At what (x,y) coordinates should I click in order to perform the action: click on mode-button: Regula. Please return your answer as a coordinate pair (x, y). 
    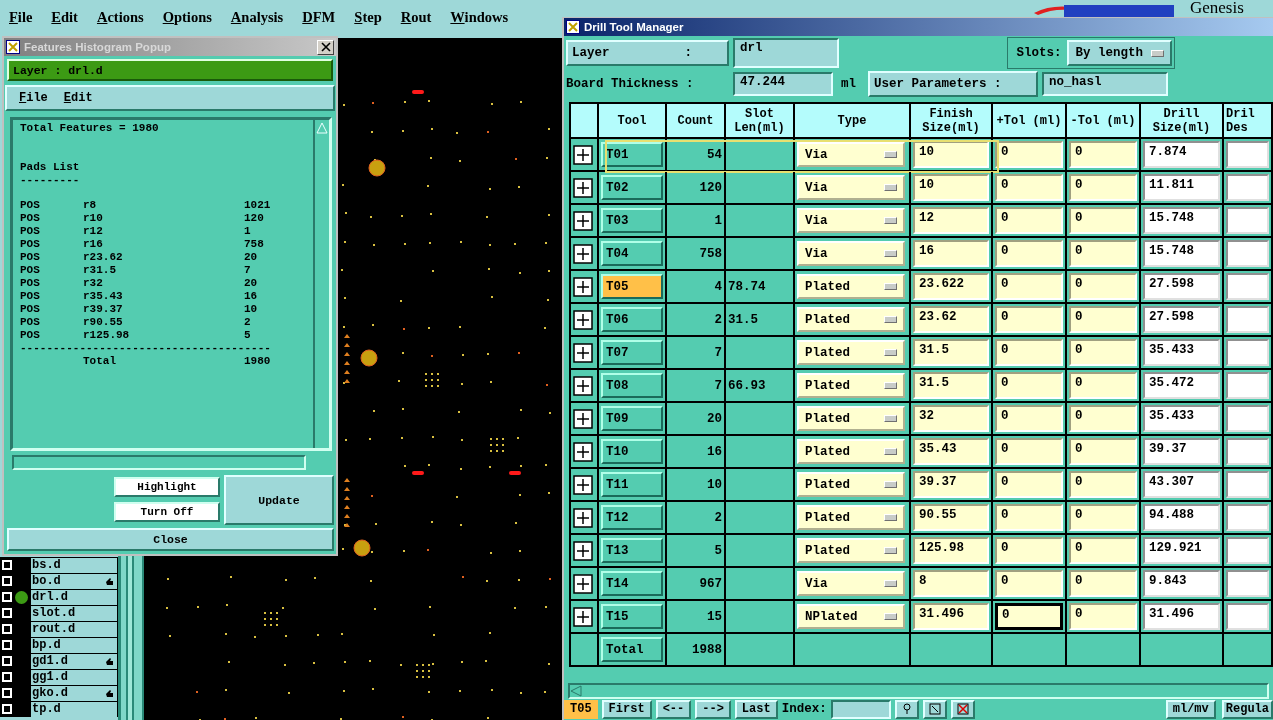
    Looking at the image, I should click on (1247, 709).